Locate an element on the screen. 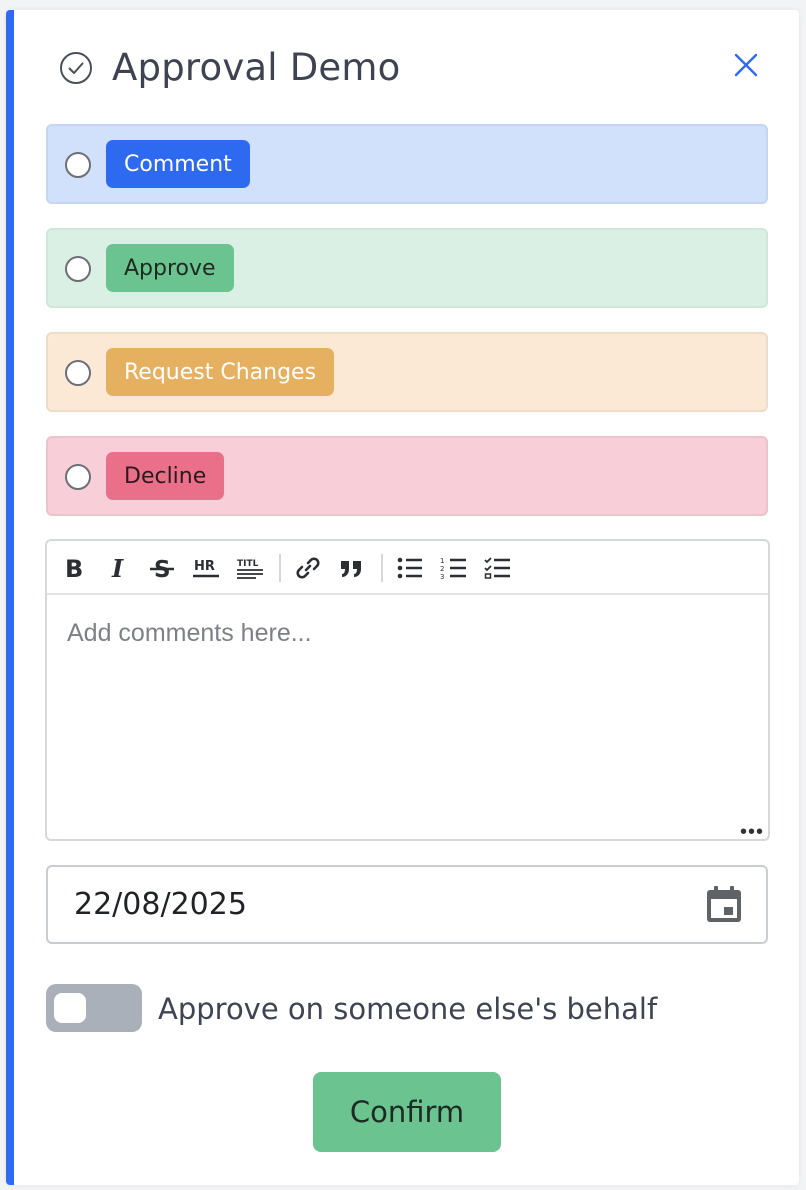 Image resolution: width=806 pixels, height=1190 pixels. checklist-button is located at coordinates (498, 568).